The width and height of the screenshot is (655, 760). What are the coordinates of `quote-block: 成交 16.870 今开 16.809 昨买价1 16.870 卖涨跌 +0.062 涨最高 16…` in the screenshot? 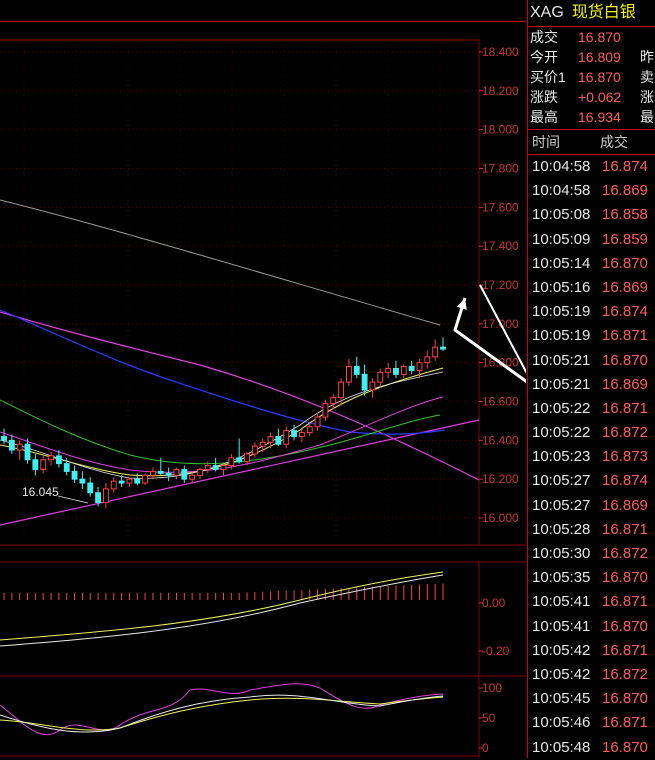 It's located at (591, 78).